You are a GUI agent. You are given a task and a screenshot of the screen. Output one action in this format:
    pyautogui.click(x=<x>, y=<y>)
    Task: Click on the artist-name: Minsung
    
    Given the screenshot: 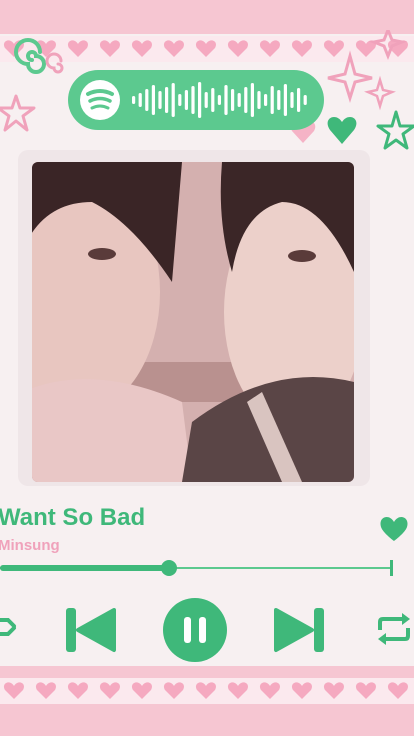 What is the action you would take?
    pyautogui.click(x=30, y=545)
    